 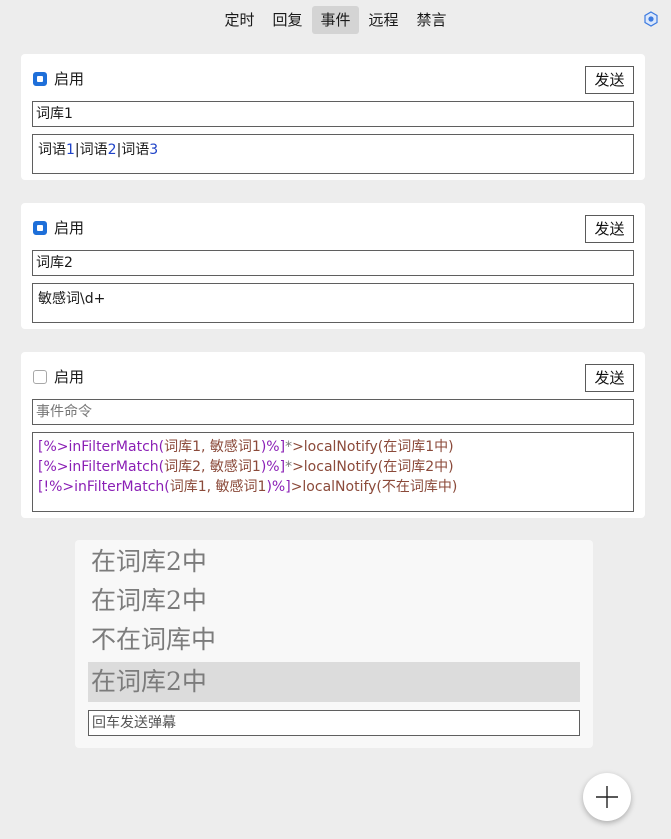 I want to click on script-action: >localNotify(在词库2中), so click(x=373, y=467).